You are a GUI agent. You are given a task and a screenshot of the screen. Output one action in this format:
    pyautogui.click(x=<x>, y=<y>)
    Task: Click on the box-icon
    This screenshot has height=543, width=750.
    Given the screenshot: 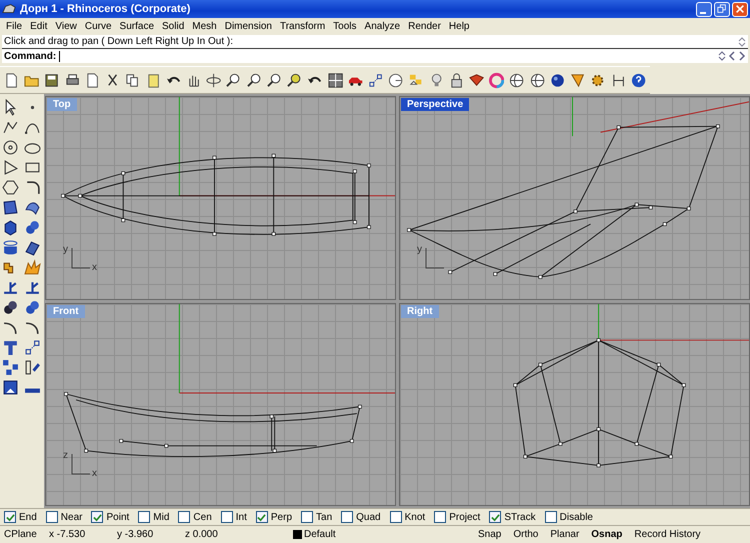 What is the action you would take?
    pyautogui.click(x=10, y=227)
    